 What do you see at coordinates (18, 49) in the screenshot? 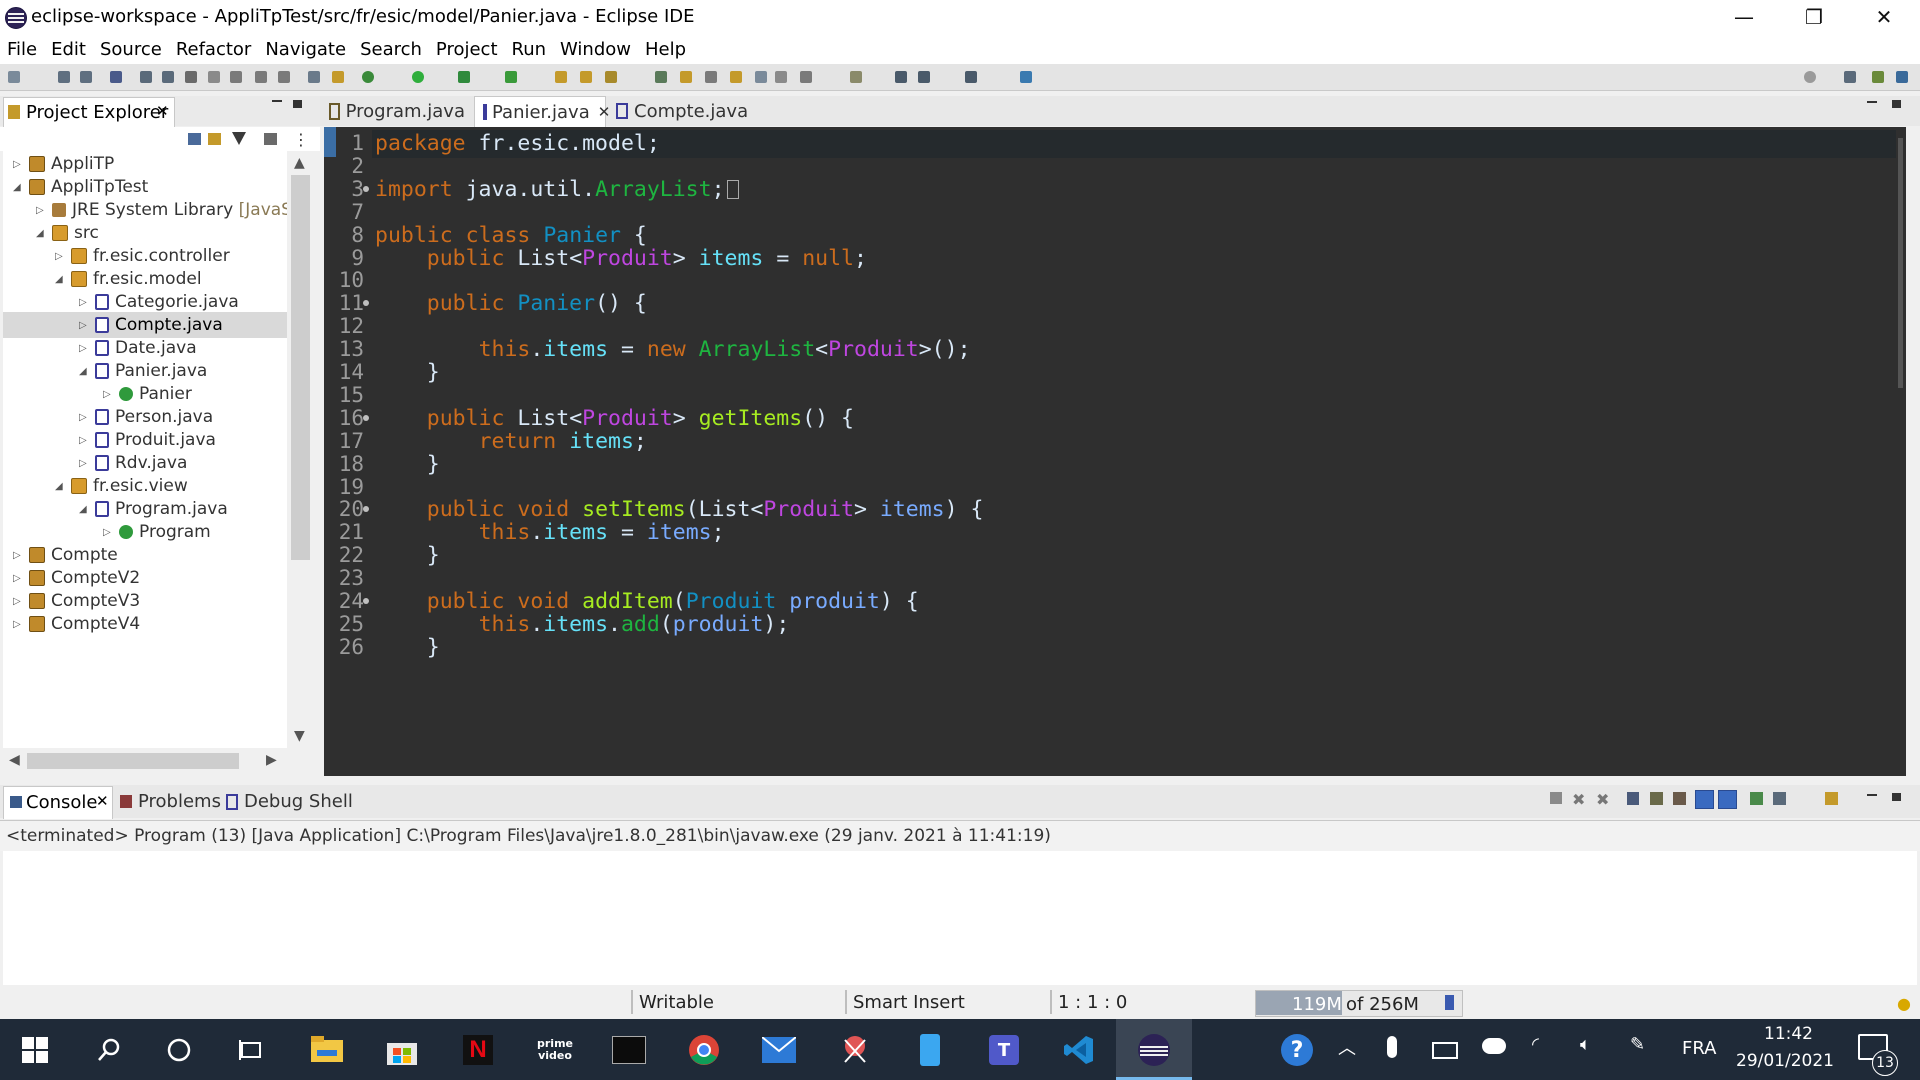
I see `menu-file: File` at bounding box center [18, 49].